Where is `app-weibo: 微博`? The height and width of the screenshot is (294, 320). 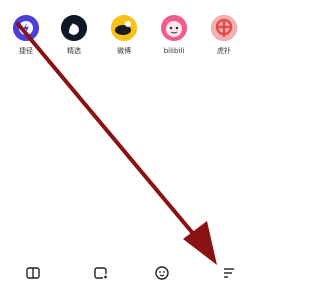
app-weibo: 微博 is located at coordinates (124, 35).